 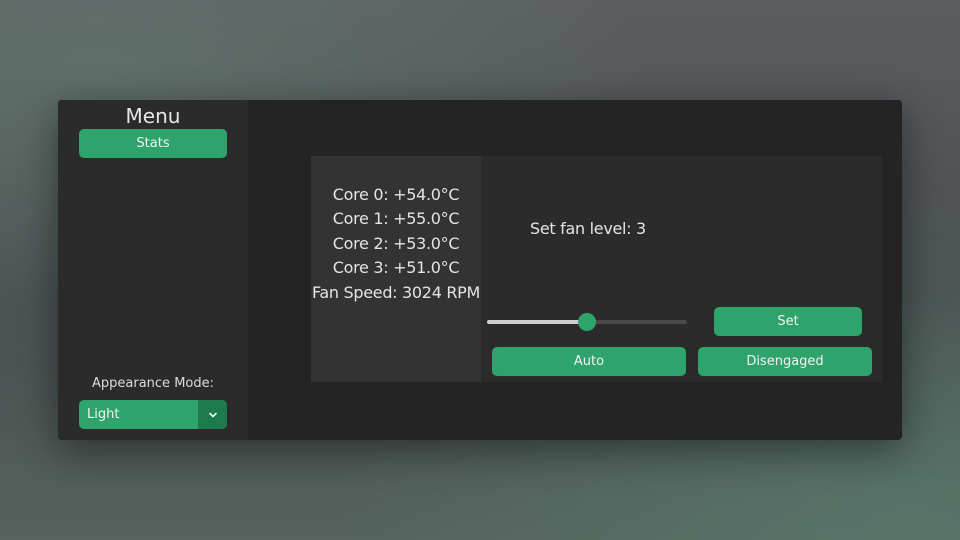 What do you see at coordinates (103, 414) in the screenshot?
I see `appearance-mode-value: Light` at bounding box center [103, 414].